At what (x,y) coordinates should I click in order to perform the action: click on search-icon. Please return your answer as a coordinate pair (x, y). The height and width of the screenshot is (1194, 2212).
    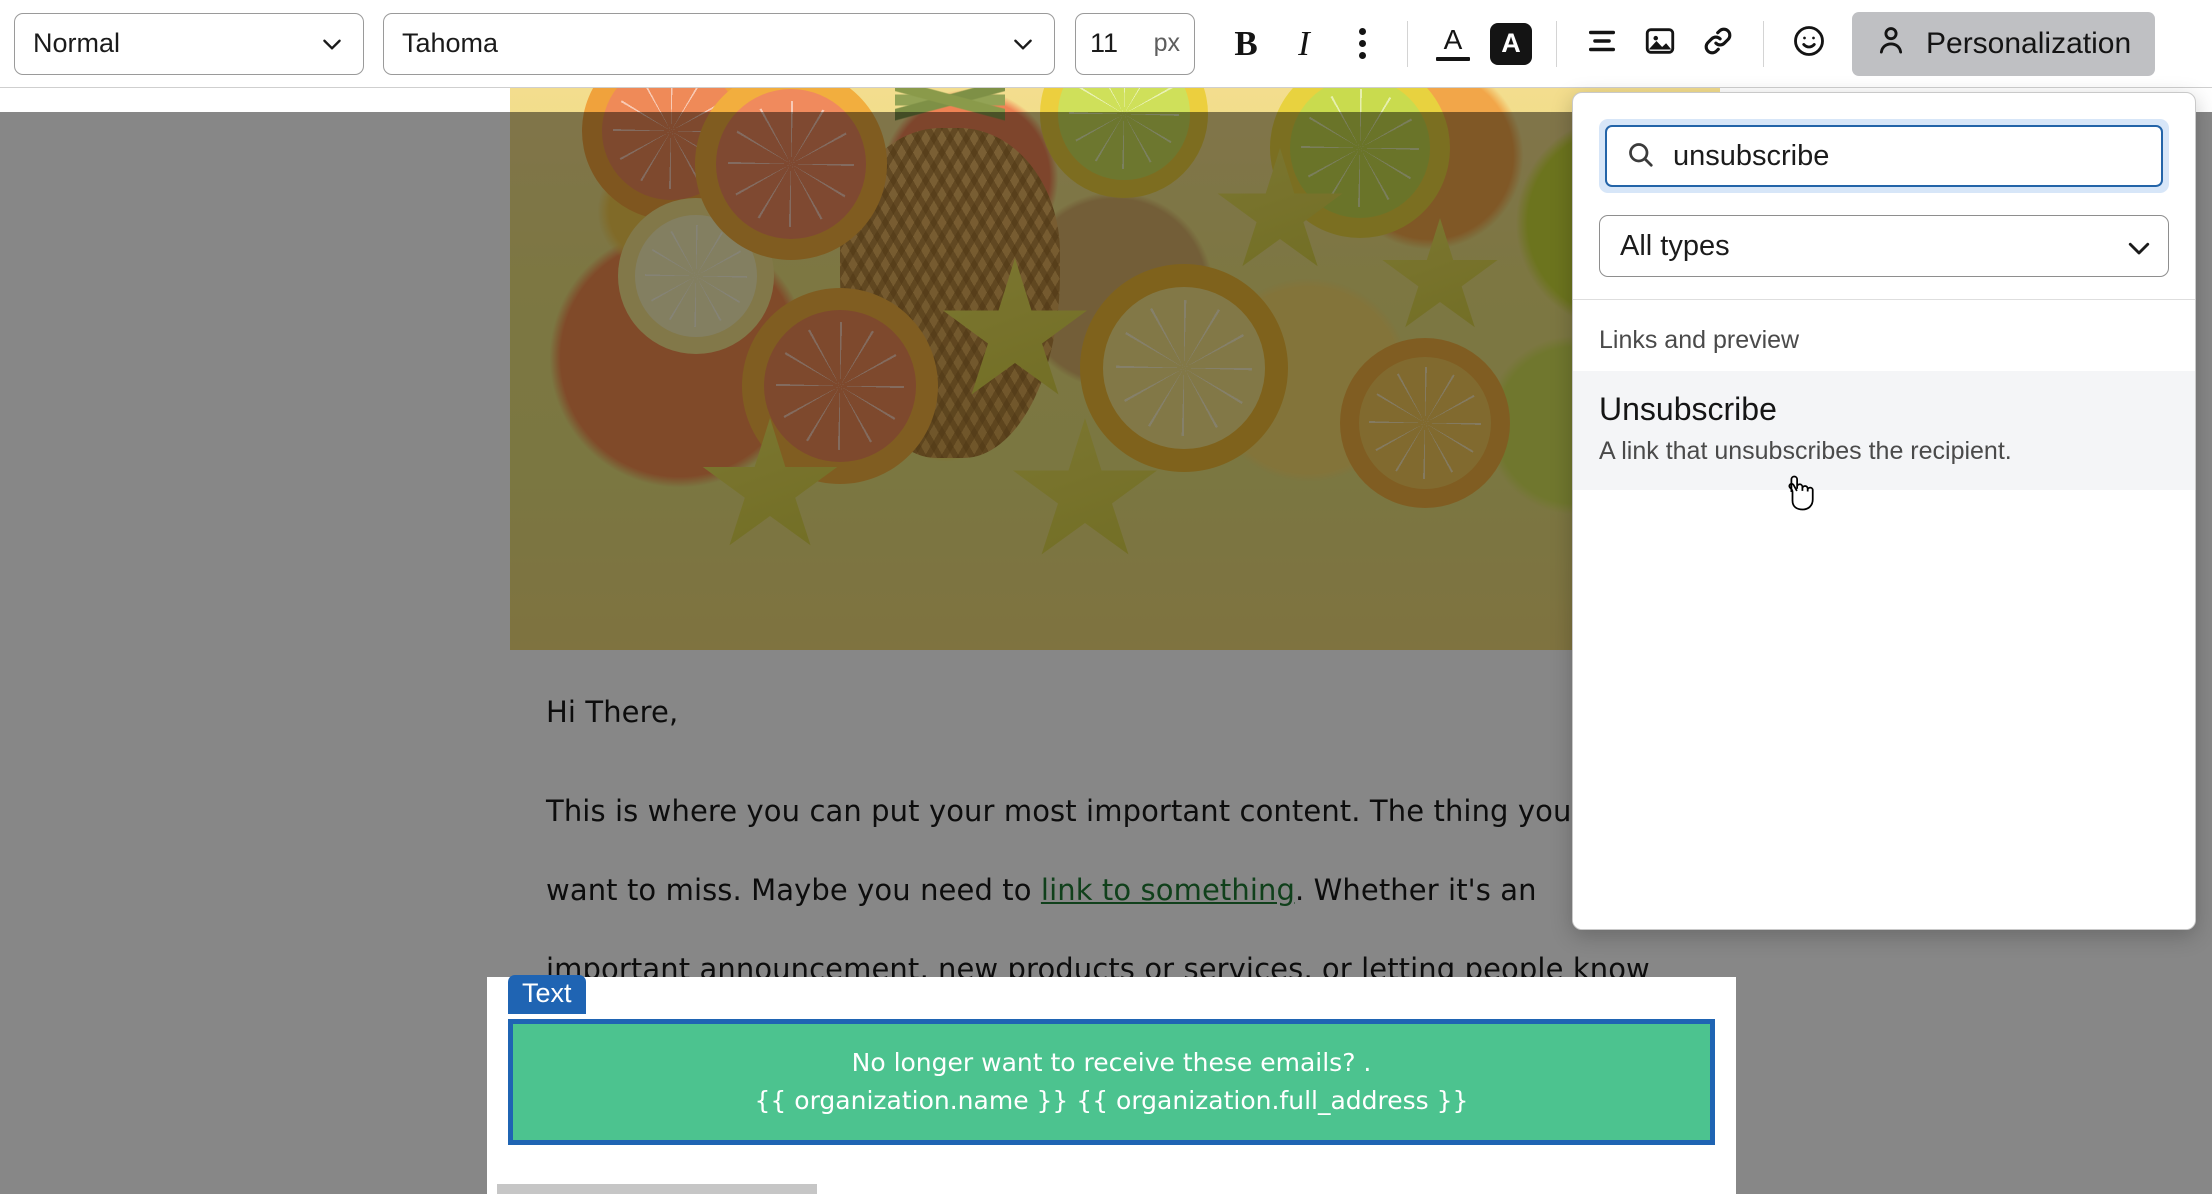
    Looking at the image, I should click on (1640, 156).